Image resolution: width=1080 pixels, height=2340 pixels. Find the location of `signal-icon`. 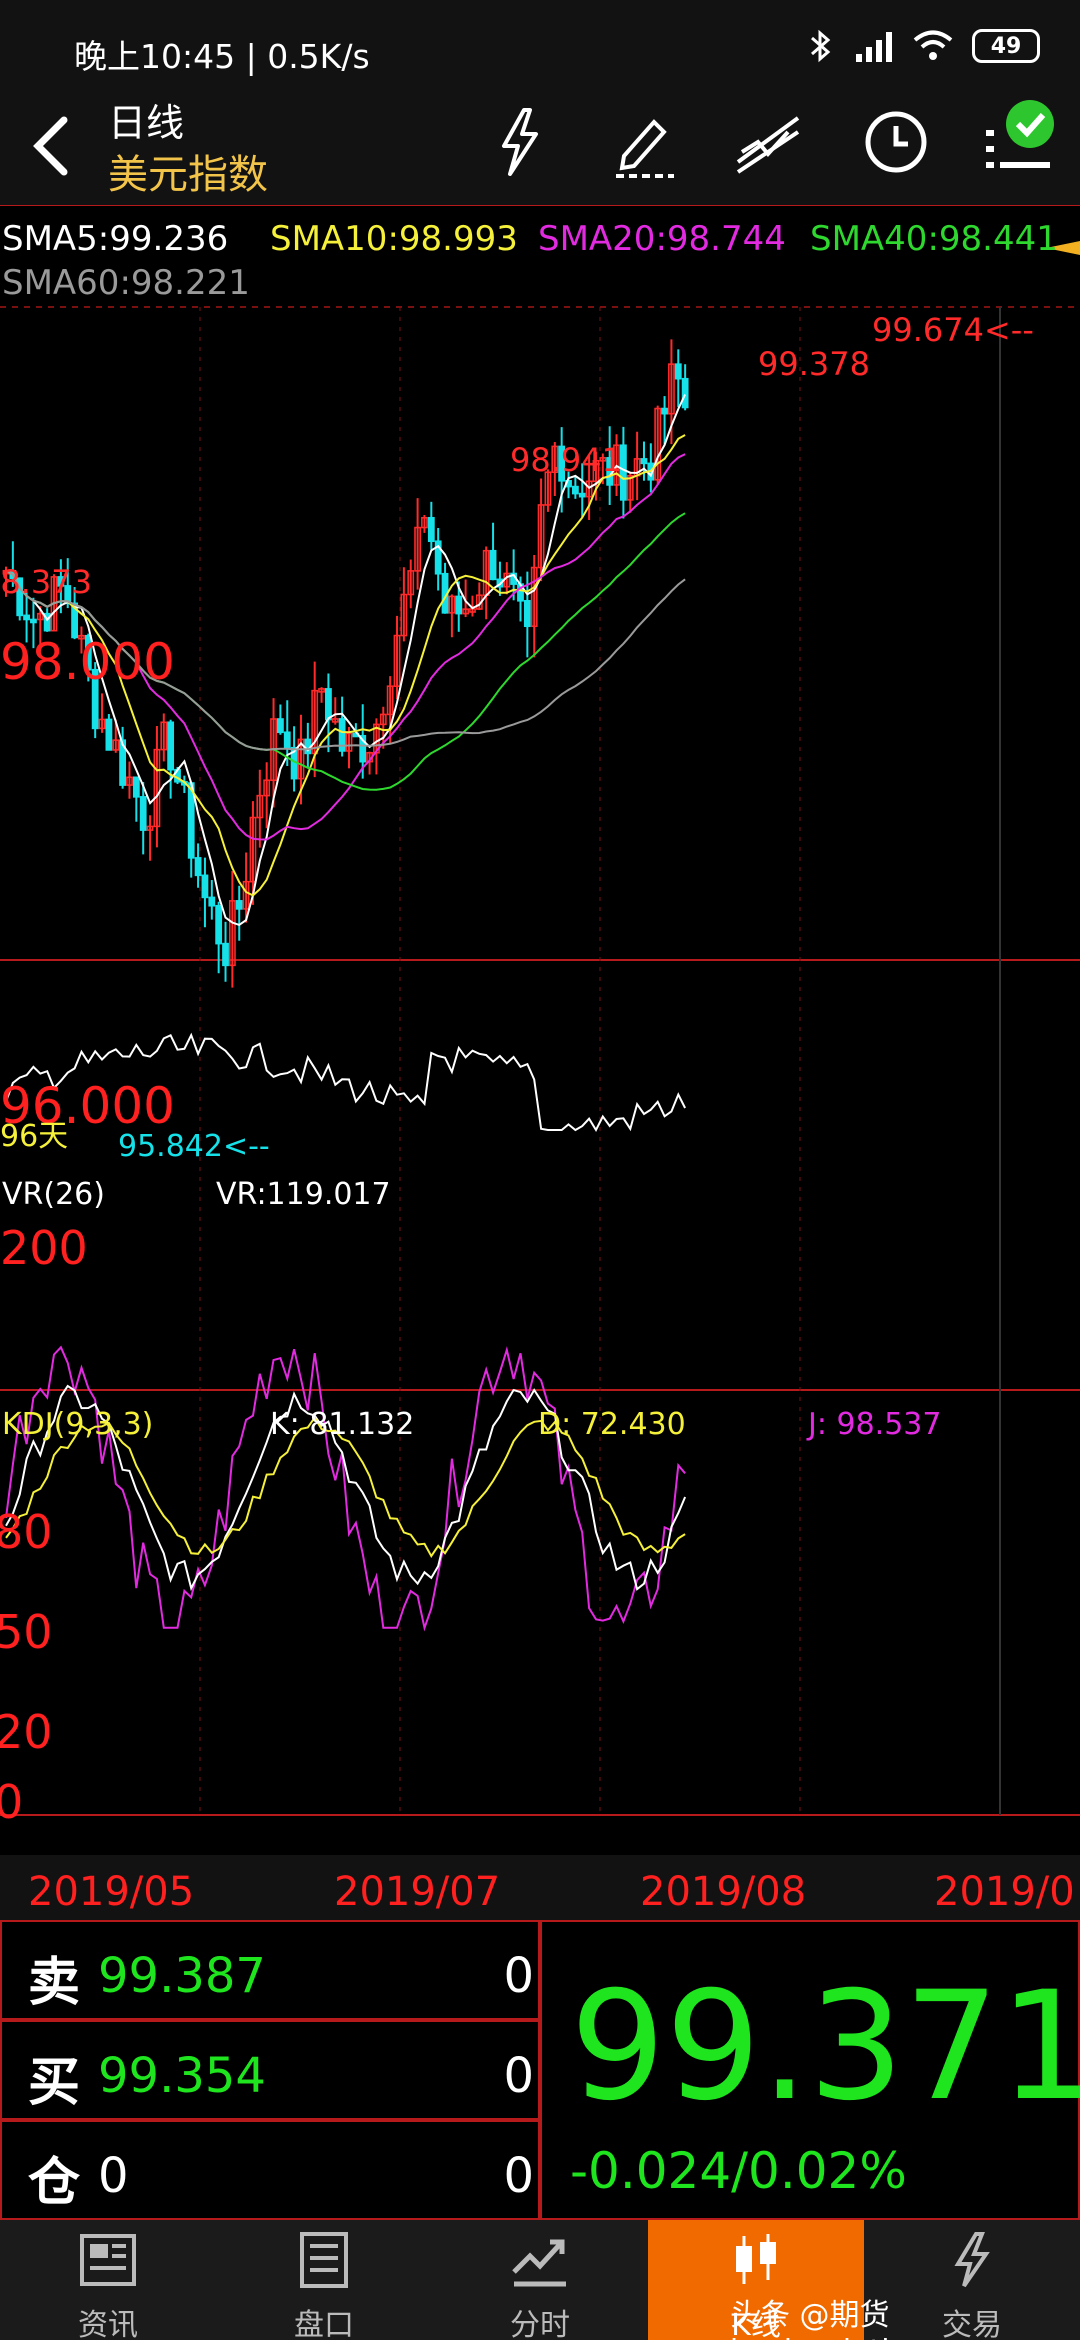

signal-icon is located at coordinates (874, 47).